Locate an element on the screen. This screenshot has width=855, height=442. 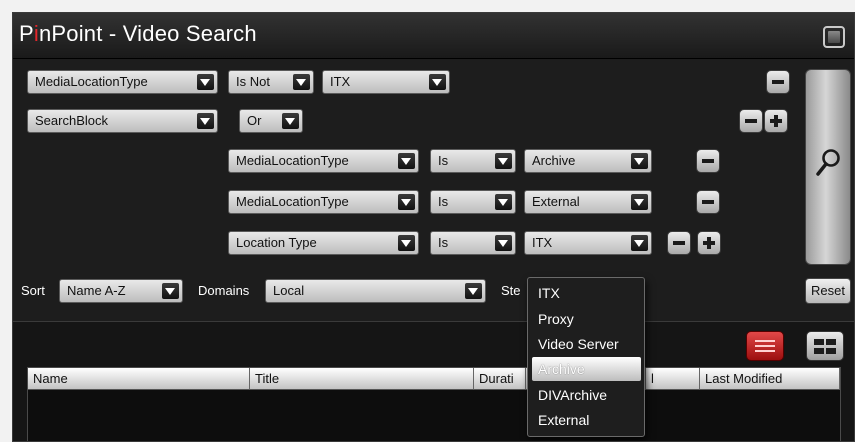
list-view-icon is located at coordinates (765, 346).